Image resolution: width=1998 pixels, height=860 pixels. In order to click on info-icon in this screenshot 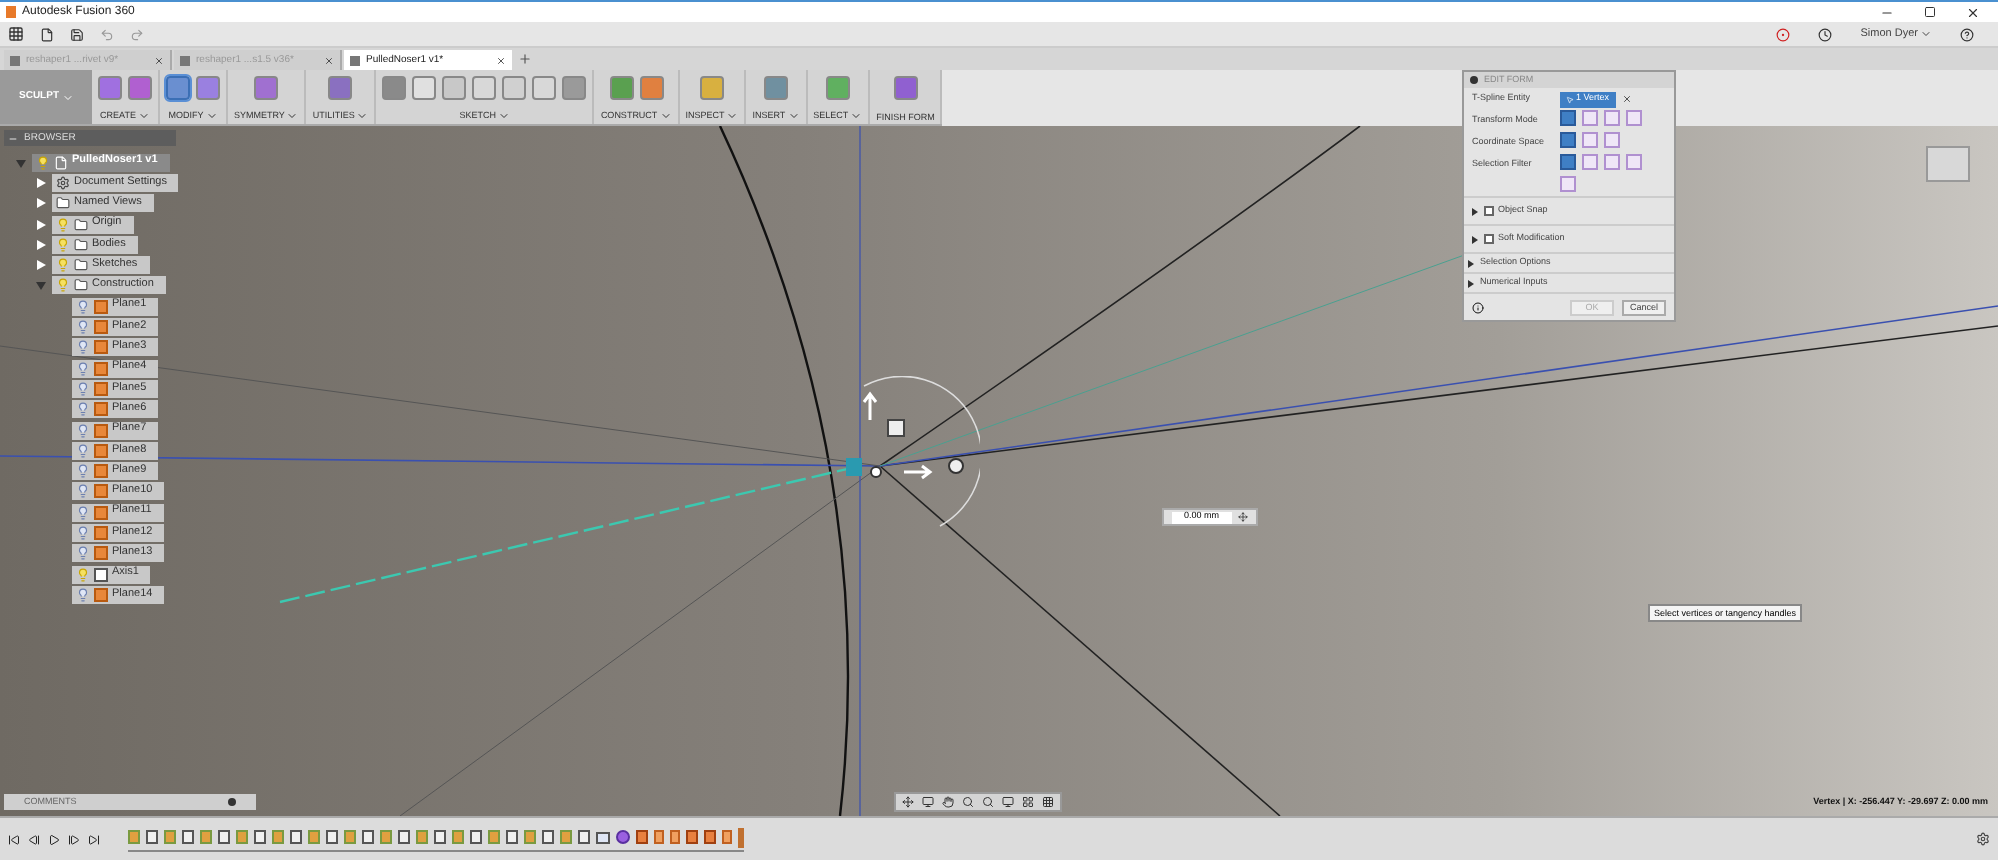, I will do `click(1478, 307)`.